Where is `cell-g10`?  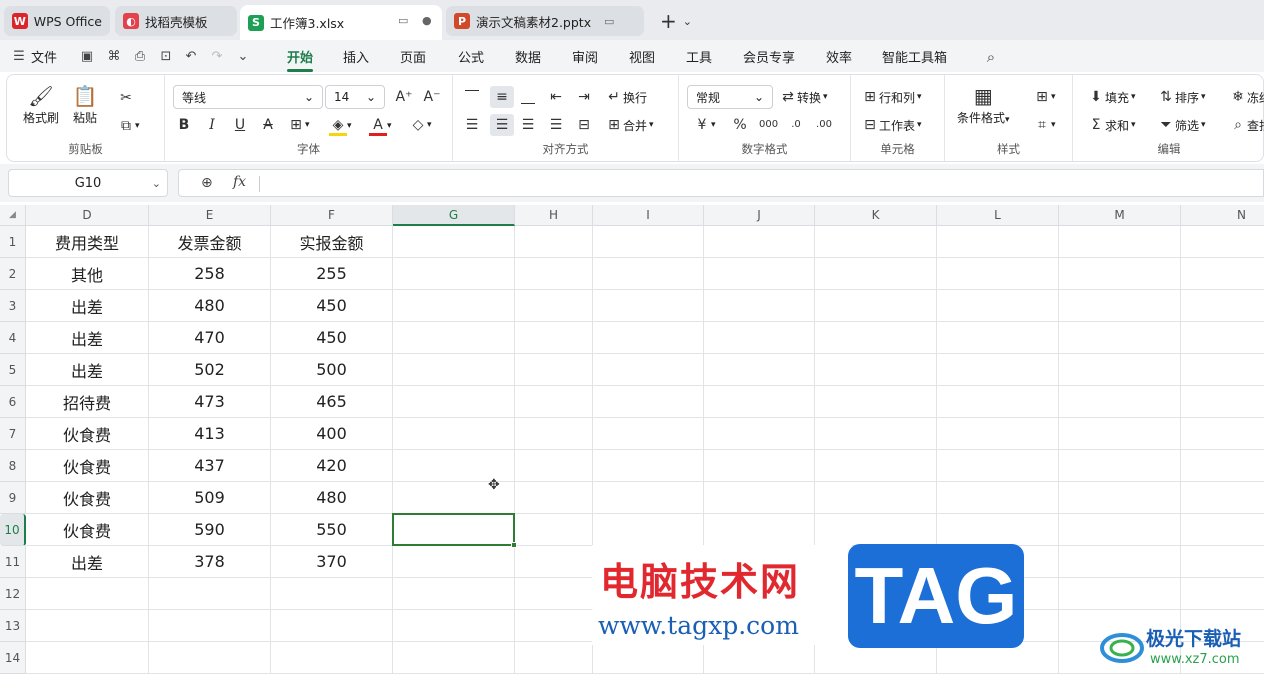
cell-g10 is located at coordinates (454, 530).